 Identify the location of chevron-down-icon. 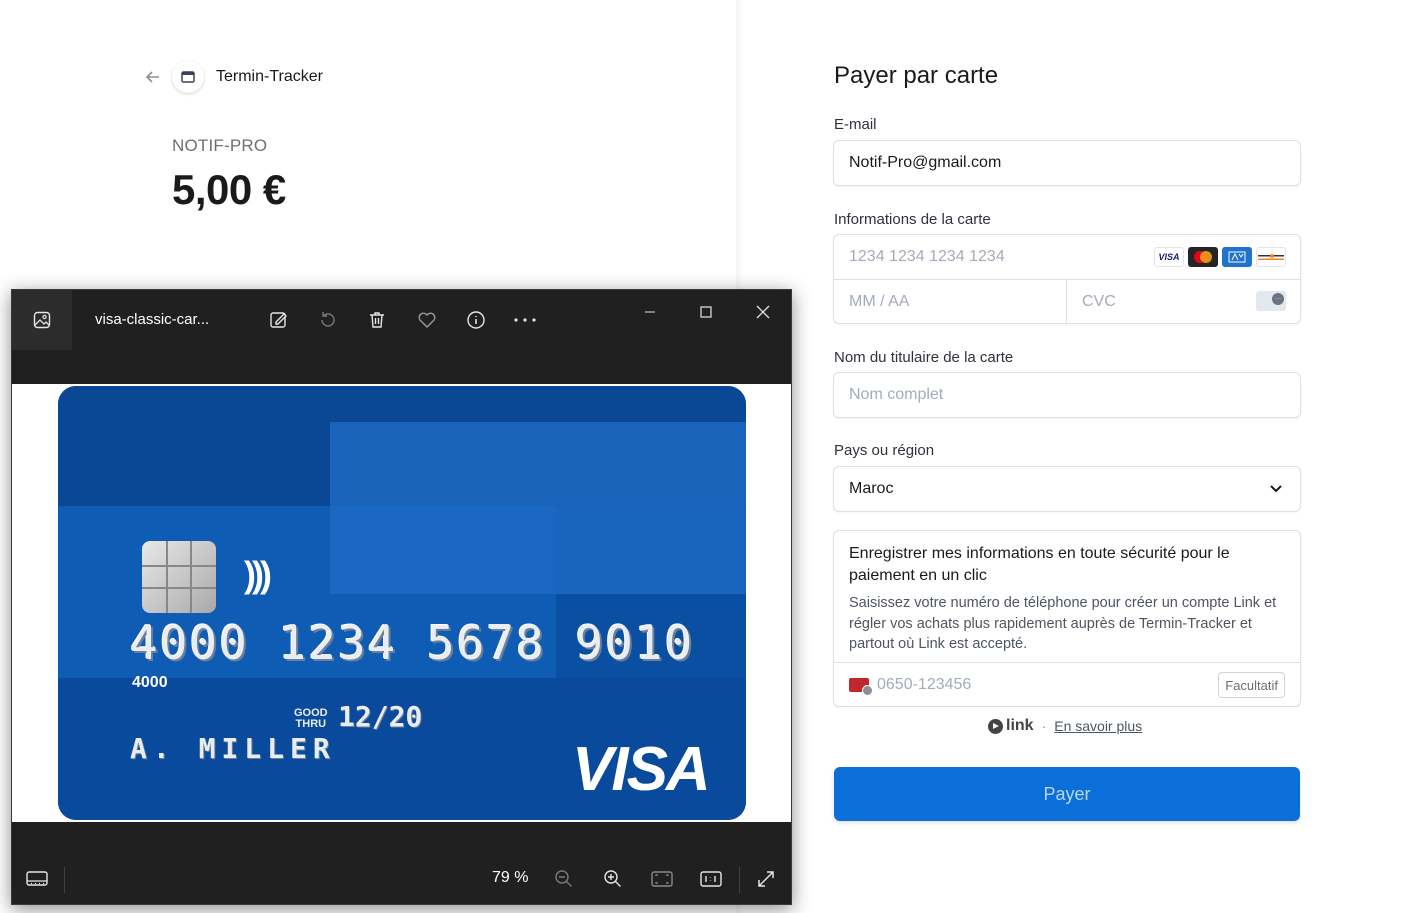
(1276, 490).